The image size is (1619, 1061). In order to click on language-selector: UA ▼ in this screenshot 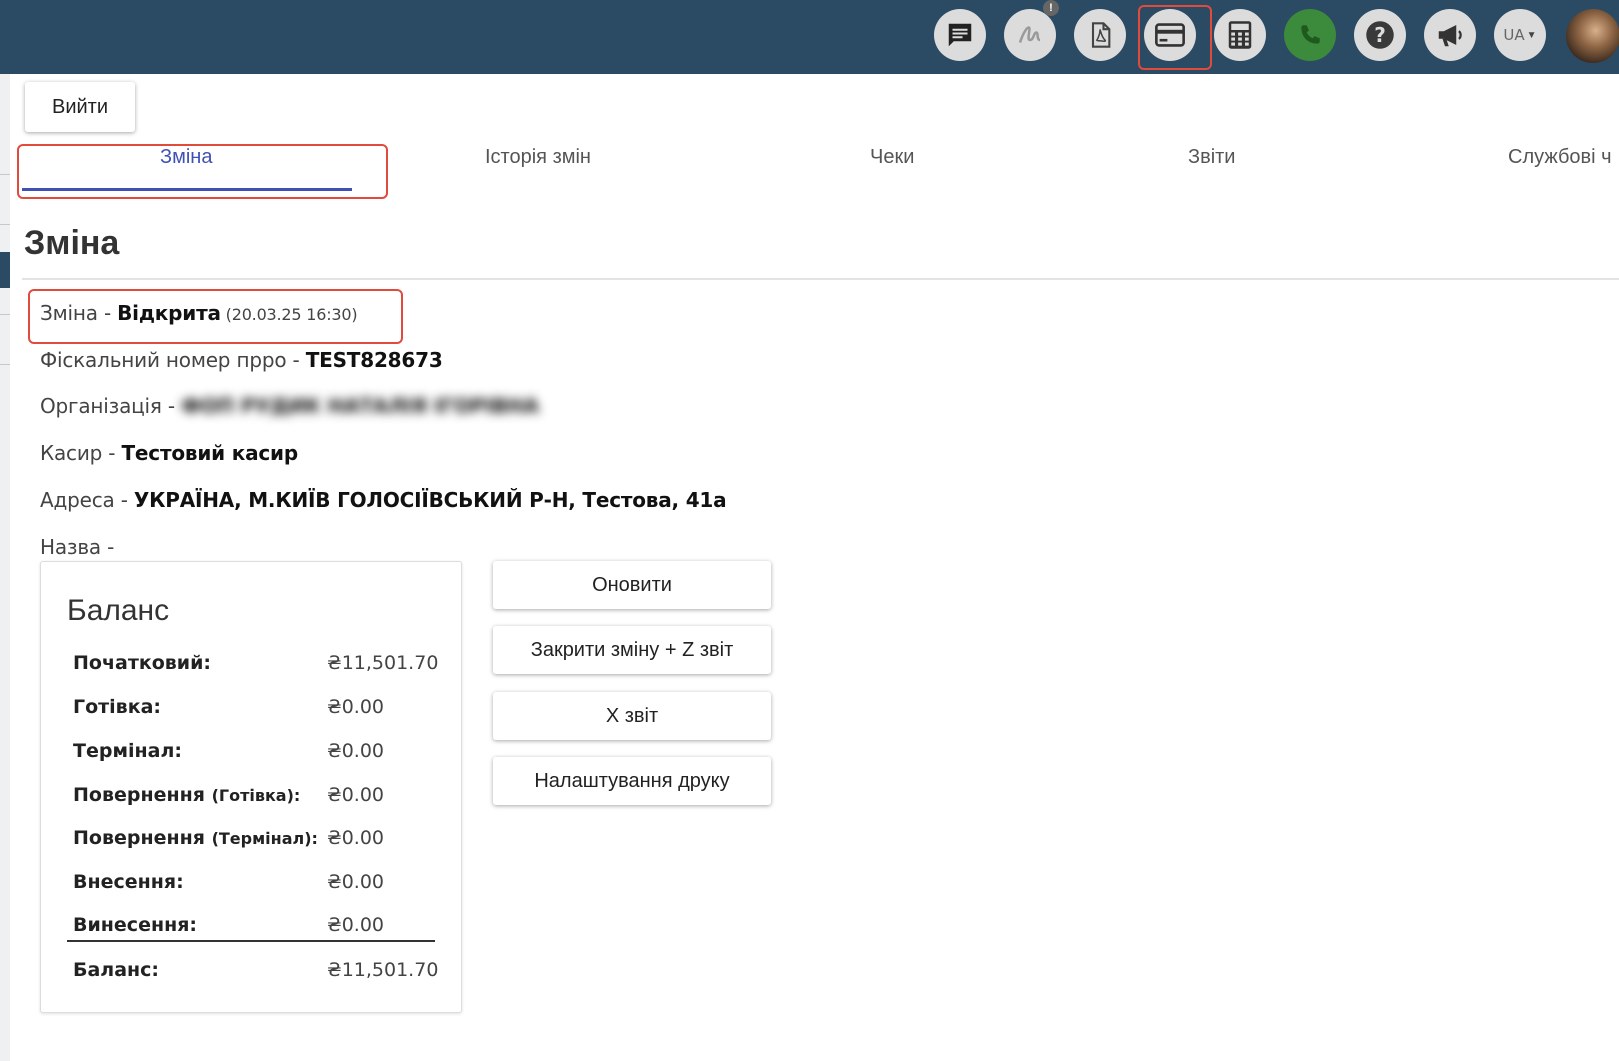, I will do `click(1520, 35)`.